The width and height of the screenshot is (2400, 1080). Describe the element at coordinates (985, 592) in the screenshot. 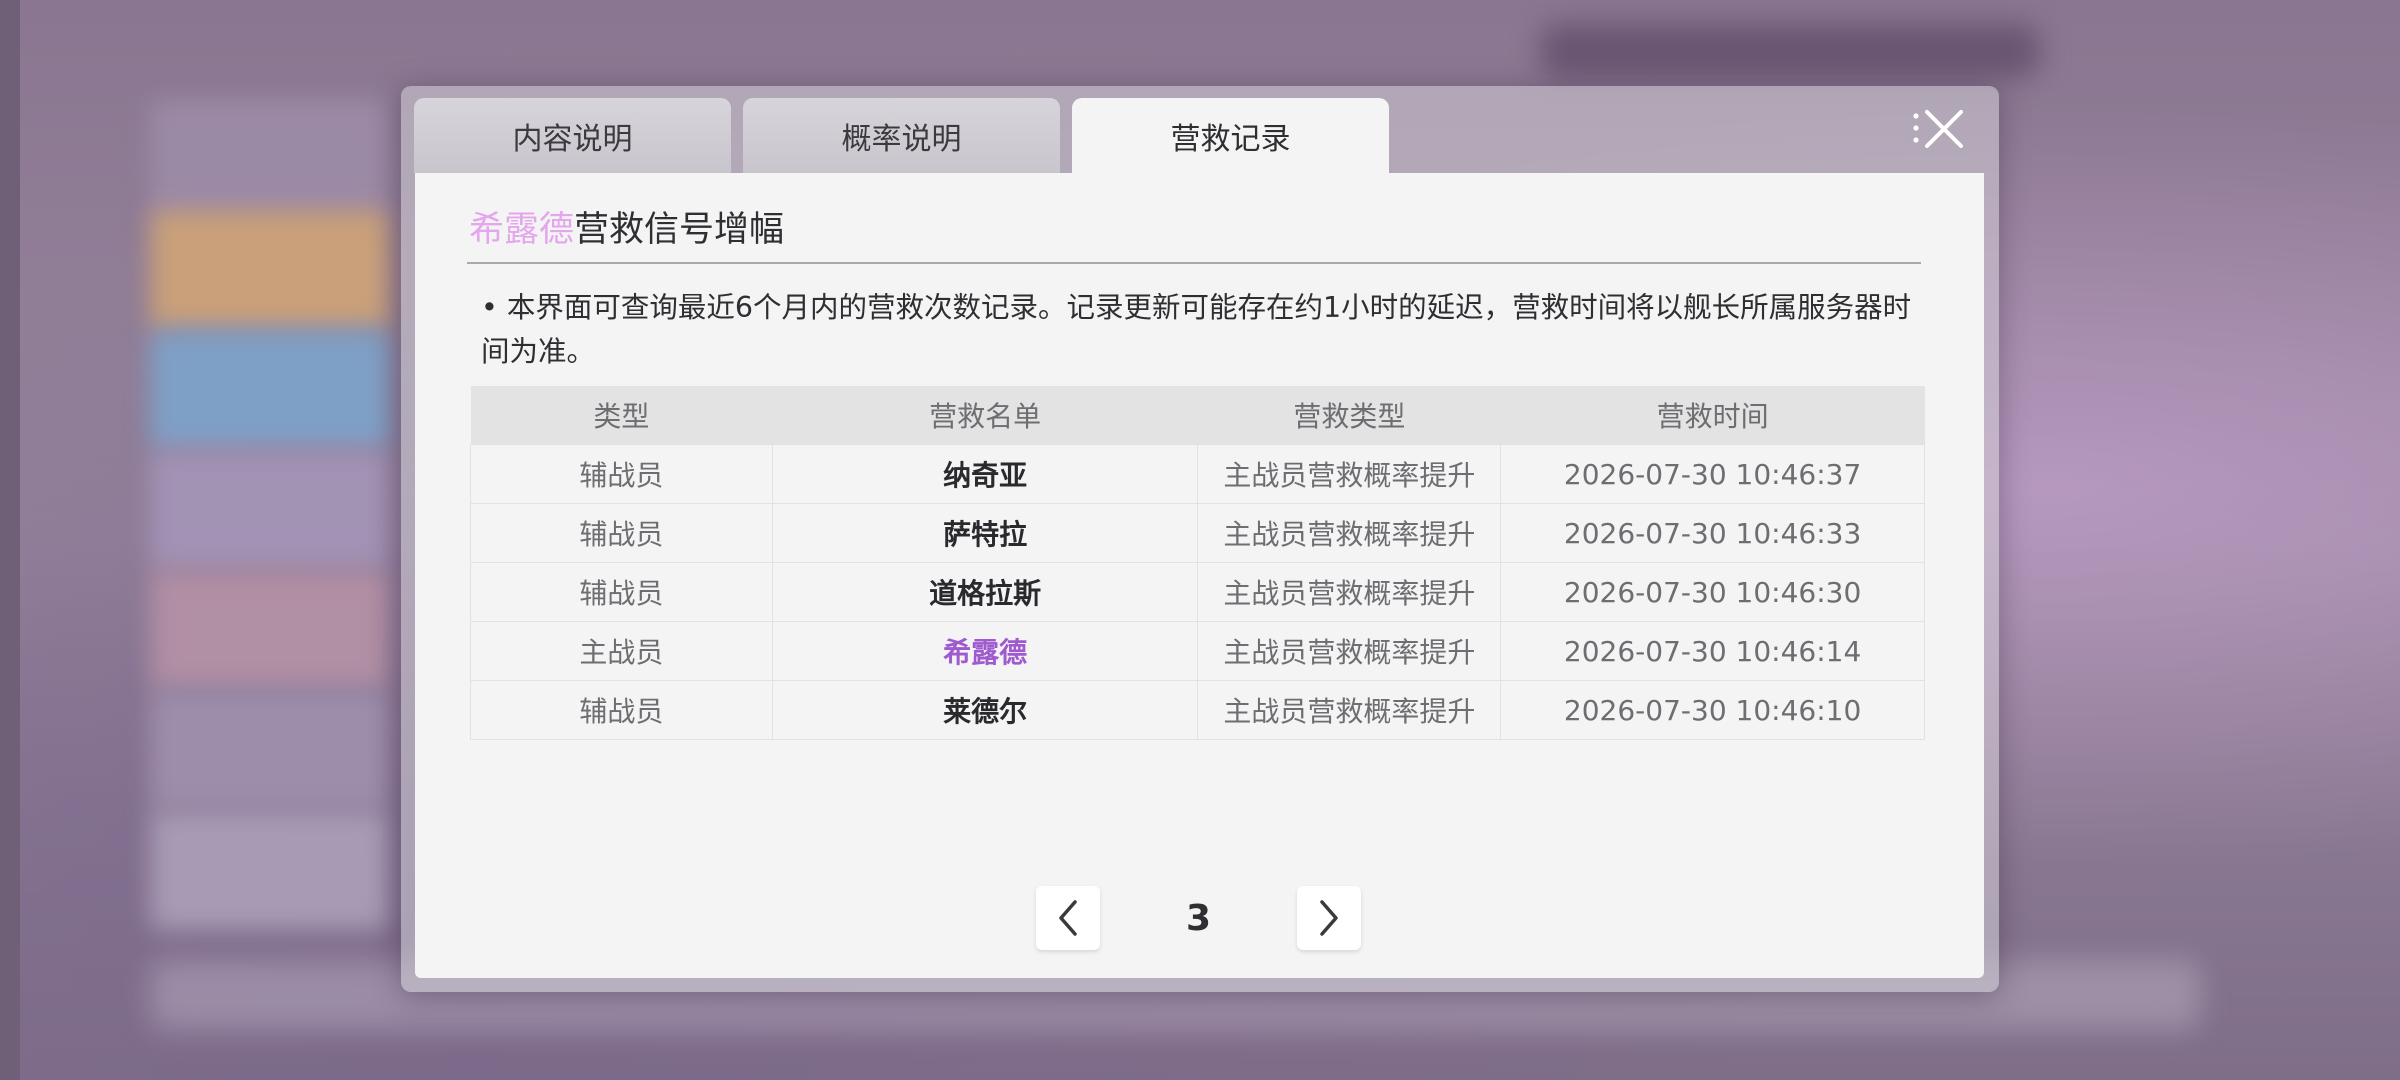

I see `cell-name: 道格拉斯` at that location.